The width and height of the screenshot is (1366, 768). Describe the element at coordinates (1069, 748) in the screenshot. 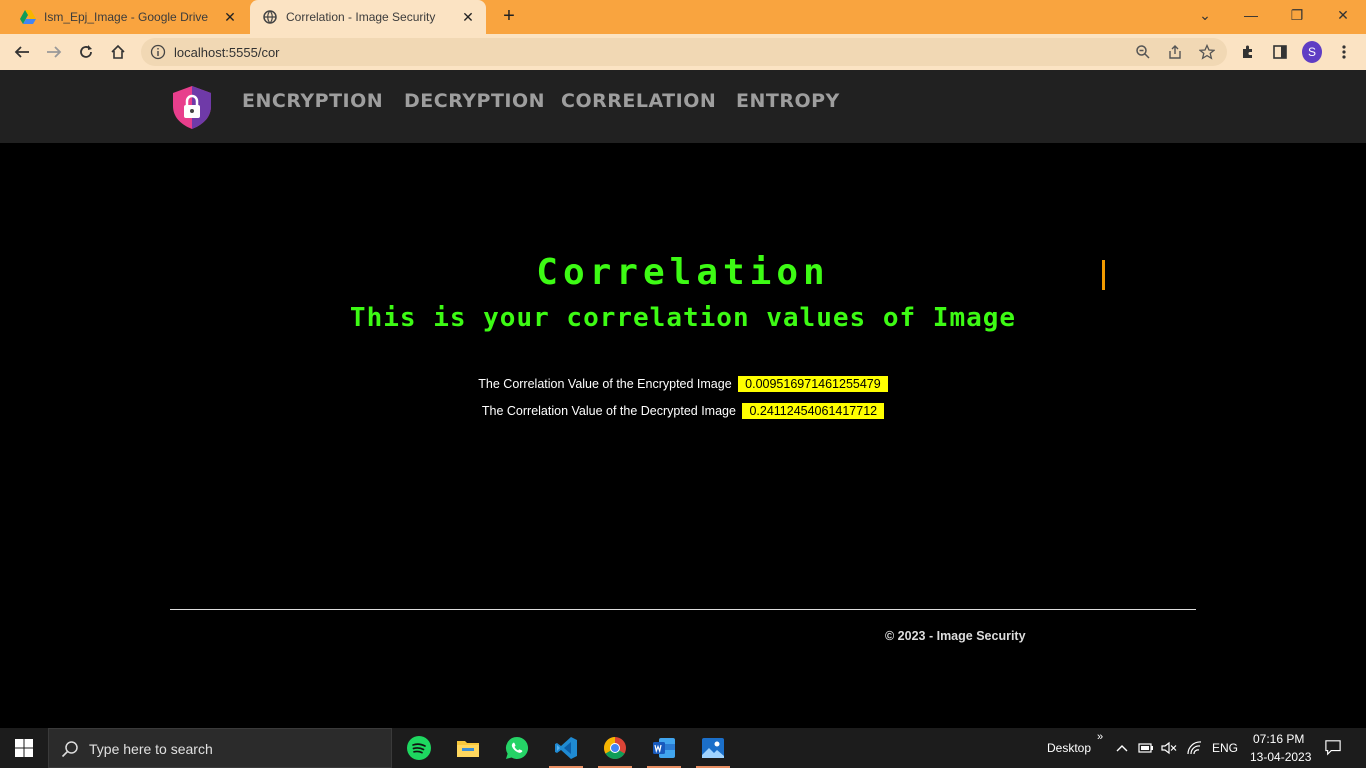

I see `desktop-toolbar-label: Desktop` at that location.